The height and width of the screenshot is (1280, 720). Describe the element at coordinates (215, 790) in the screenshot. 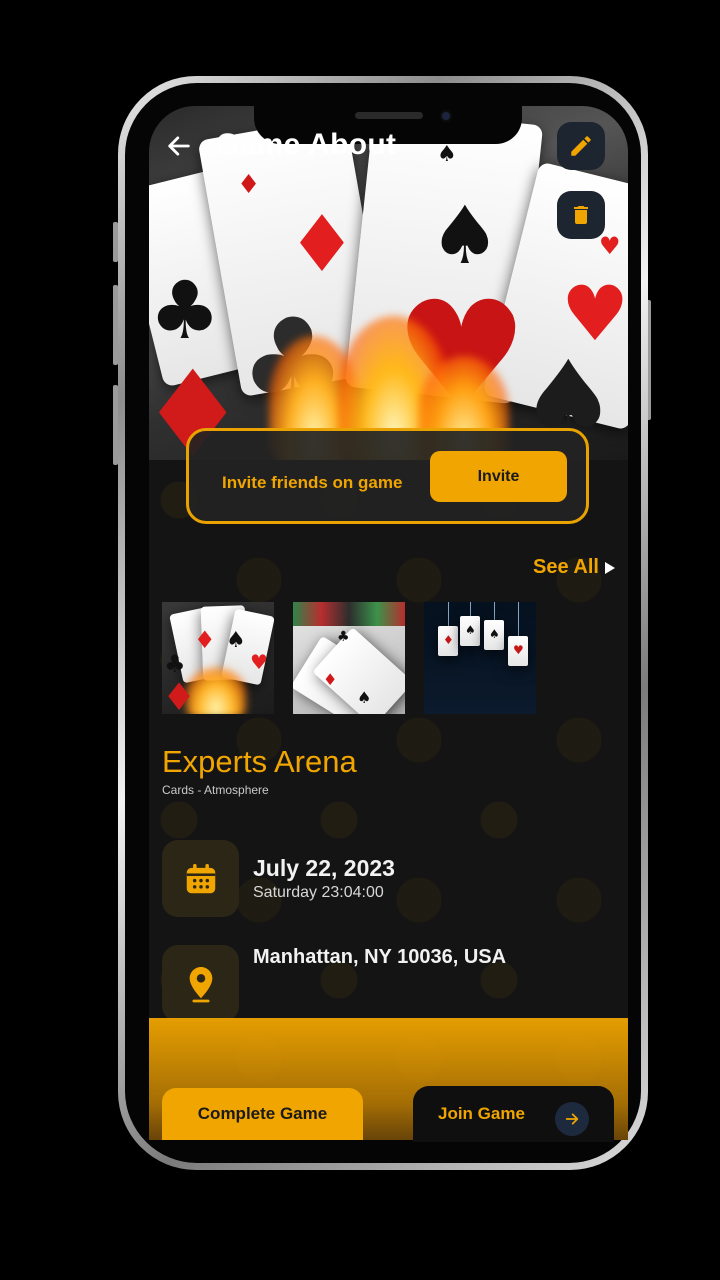

I see `game-category: Cards - Atmosphere` at that location.